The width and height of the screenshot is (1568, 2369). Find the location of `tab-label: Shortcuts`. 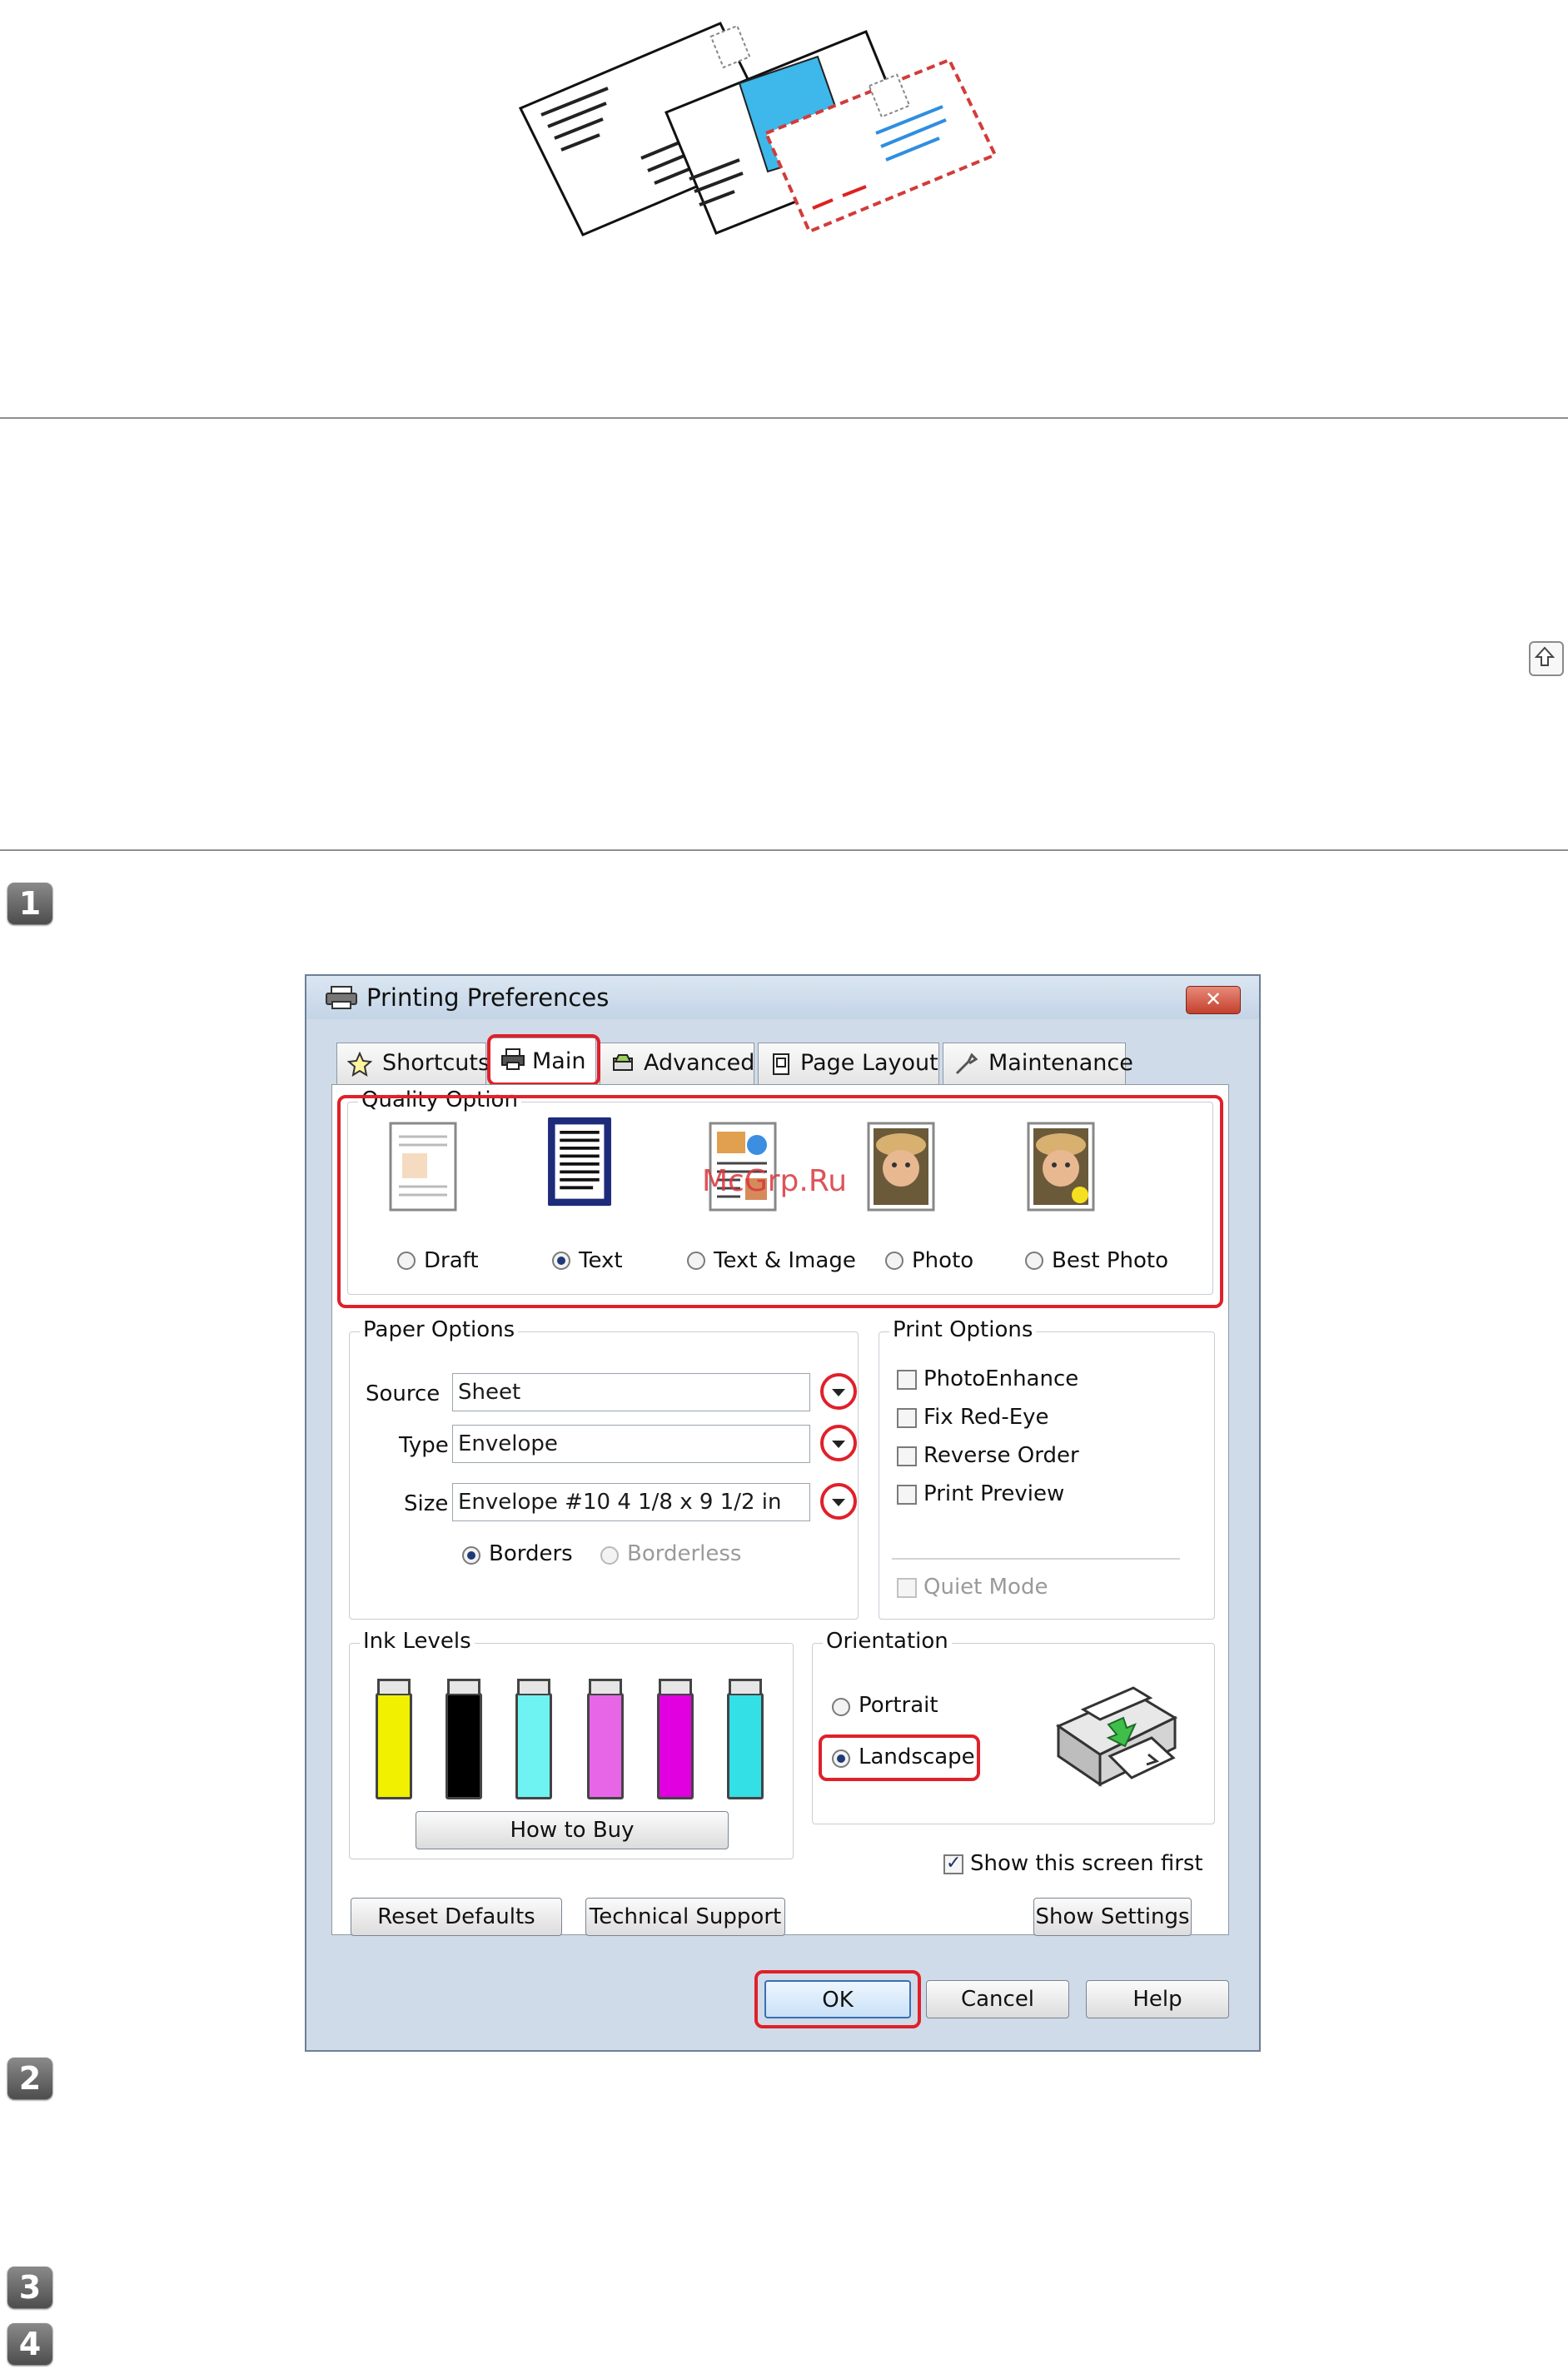

tab-label: Shortcuts is located at coordinates (436, 1063).